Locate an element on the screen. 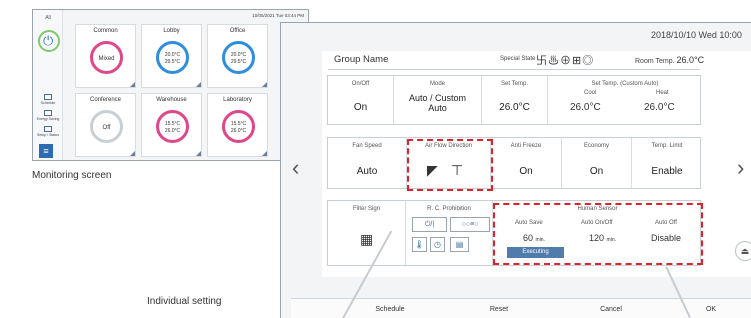  zone-card-conference: Conference Off is located at coordinates (105, 125).